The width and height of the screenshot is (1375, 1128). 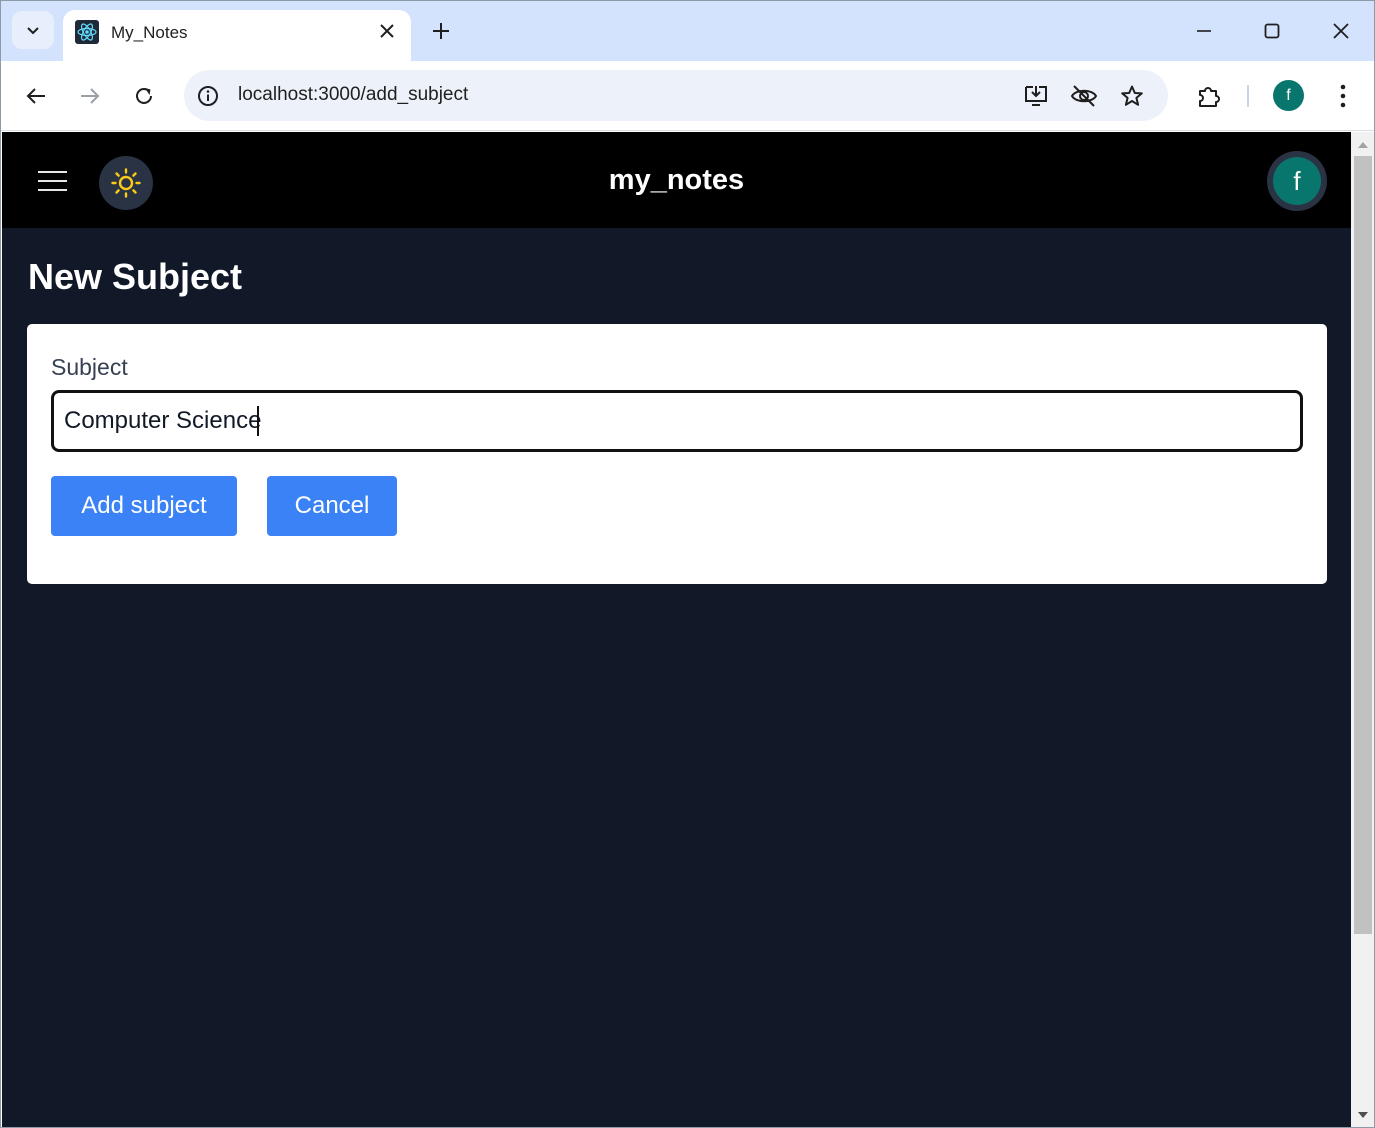 I want to click on back-button, so click(x=36, y=96).